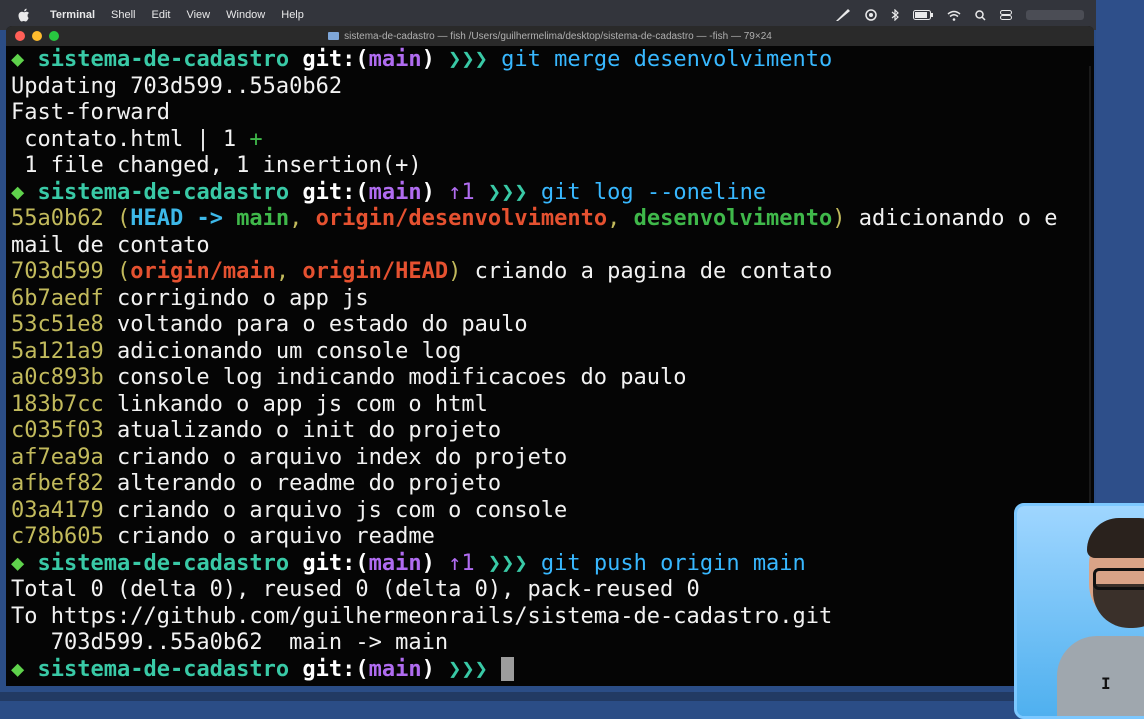 This screenshot has width=1144, height=719. I want to click on clock, so click(1055, 15).